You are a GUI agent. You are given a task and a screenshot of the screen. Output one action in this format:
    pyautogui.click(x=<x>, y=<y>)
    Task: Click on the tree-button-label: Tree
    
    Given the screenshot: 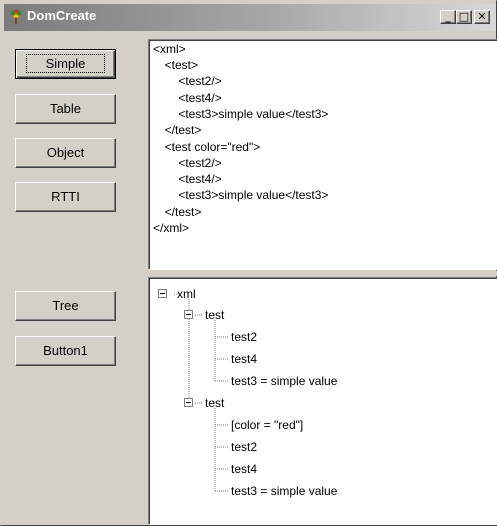 What is the action you would take?
    pyautogui.click(x=65, y=305)
    